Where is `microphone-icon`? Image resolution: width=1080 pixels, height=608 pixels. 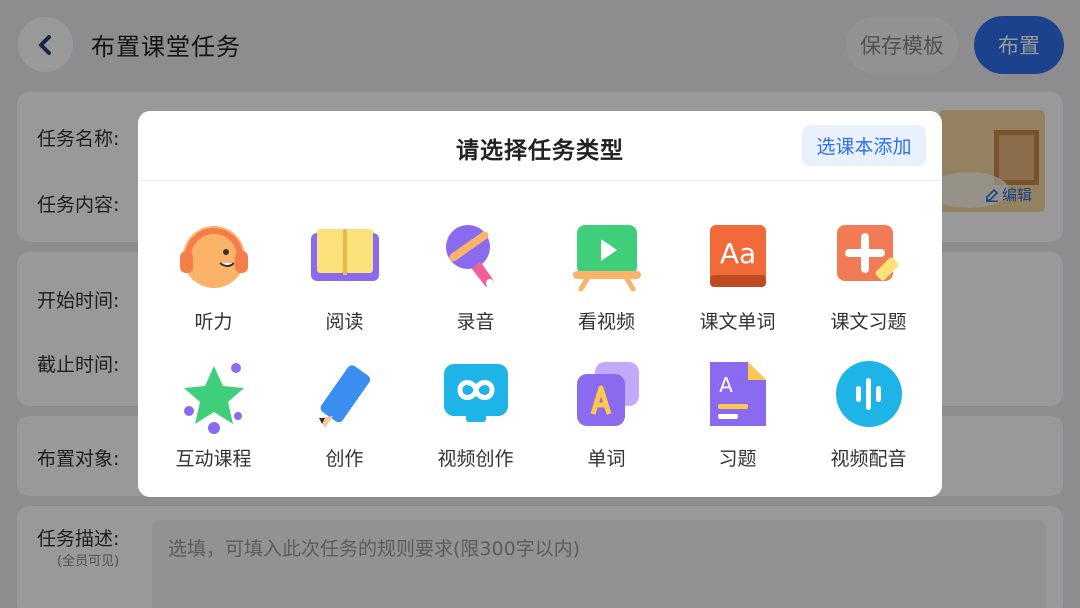
microphone-icon is located at coordinates (469, 256).